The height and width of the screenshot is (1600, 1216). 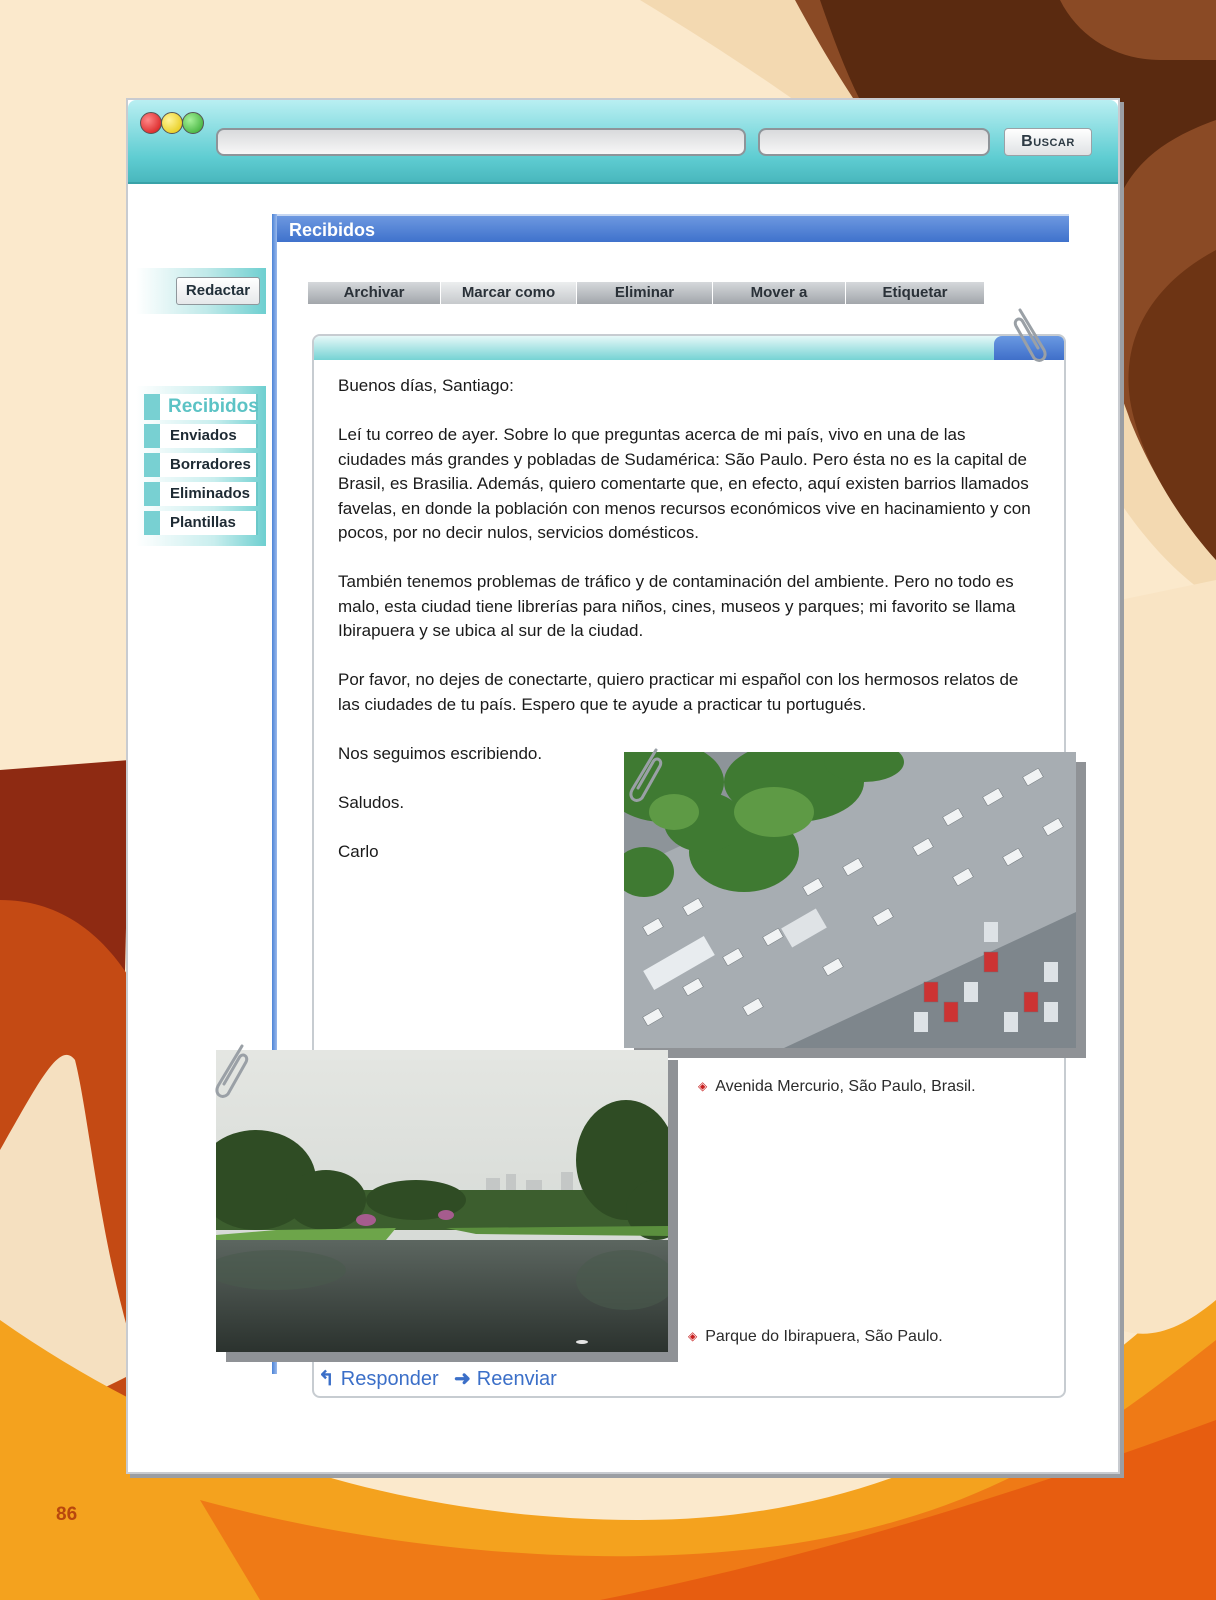 I want to click on traffic-photo-image, so click(x=850, y=900).